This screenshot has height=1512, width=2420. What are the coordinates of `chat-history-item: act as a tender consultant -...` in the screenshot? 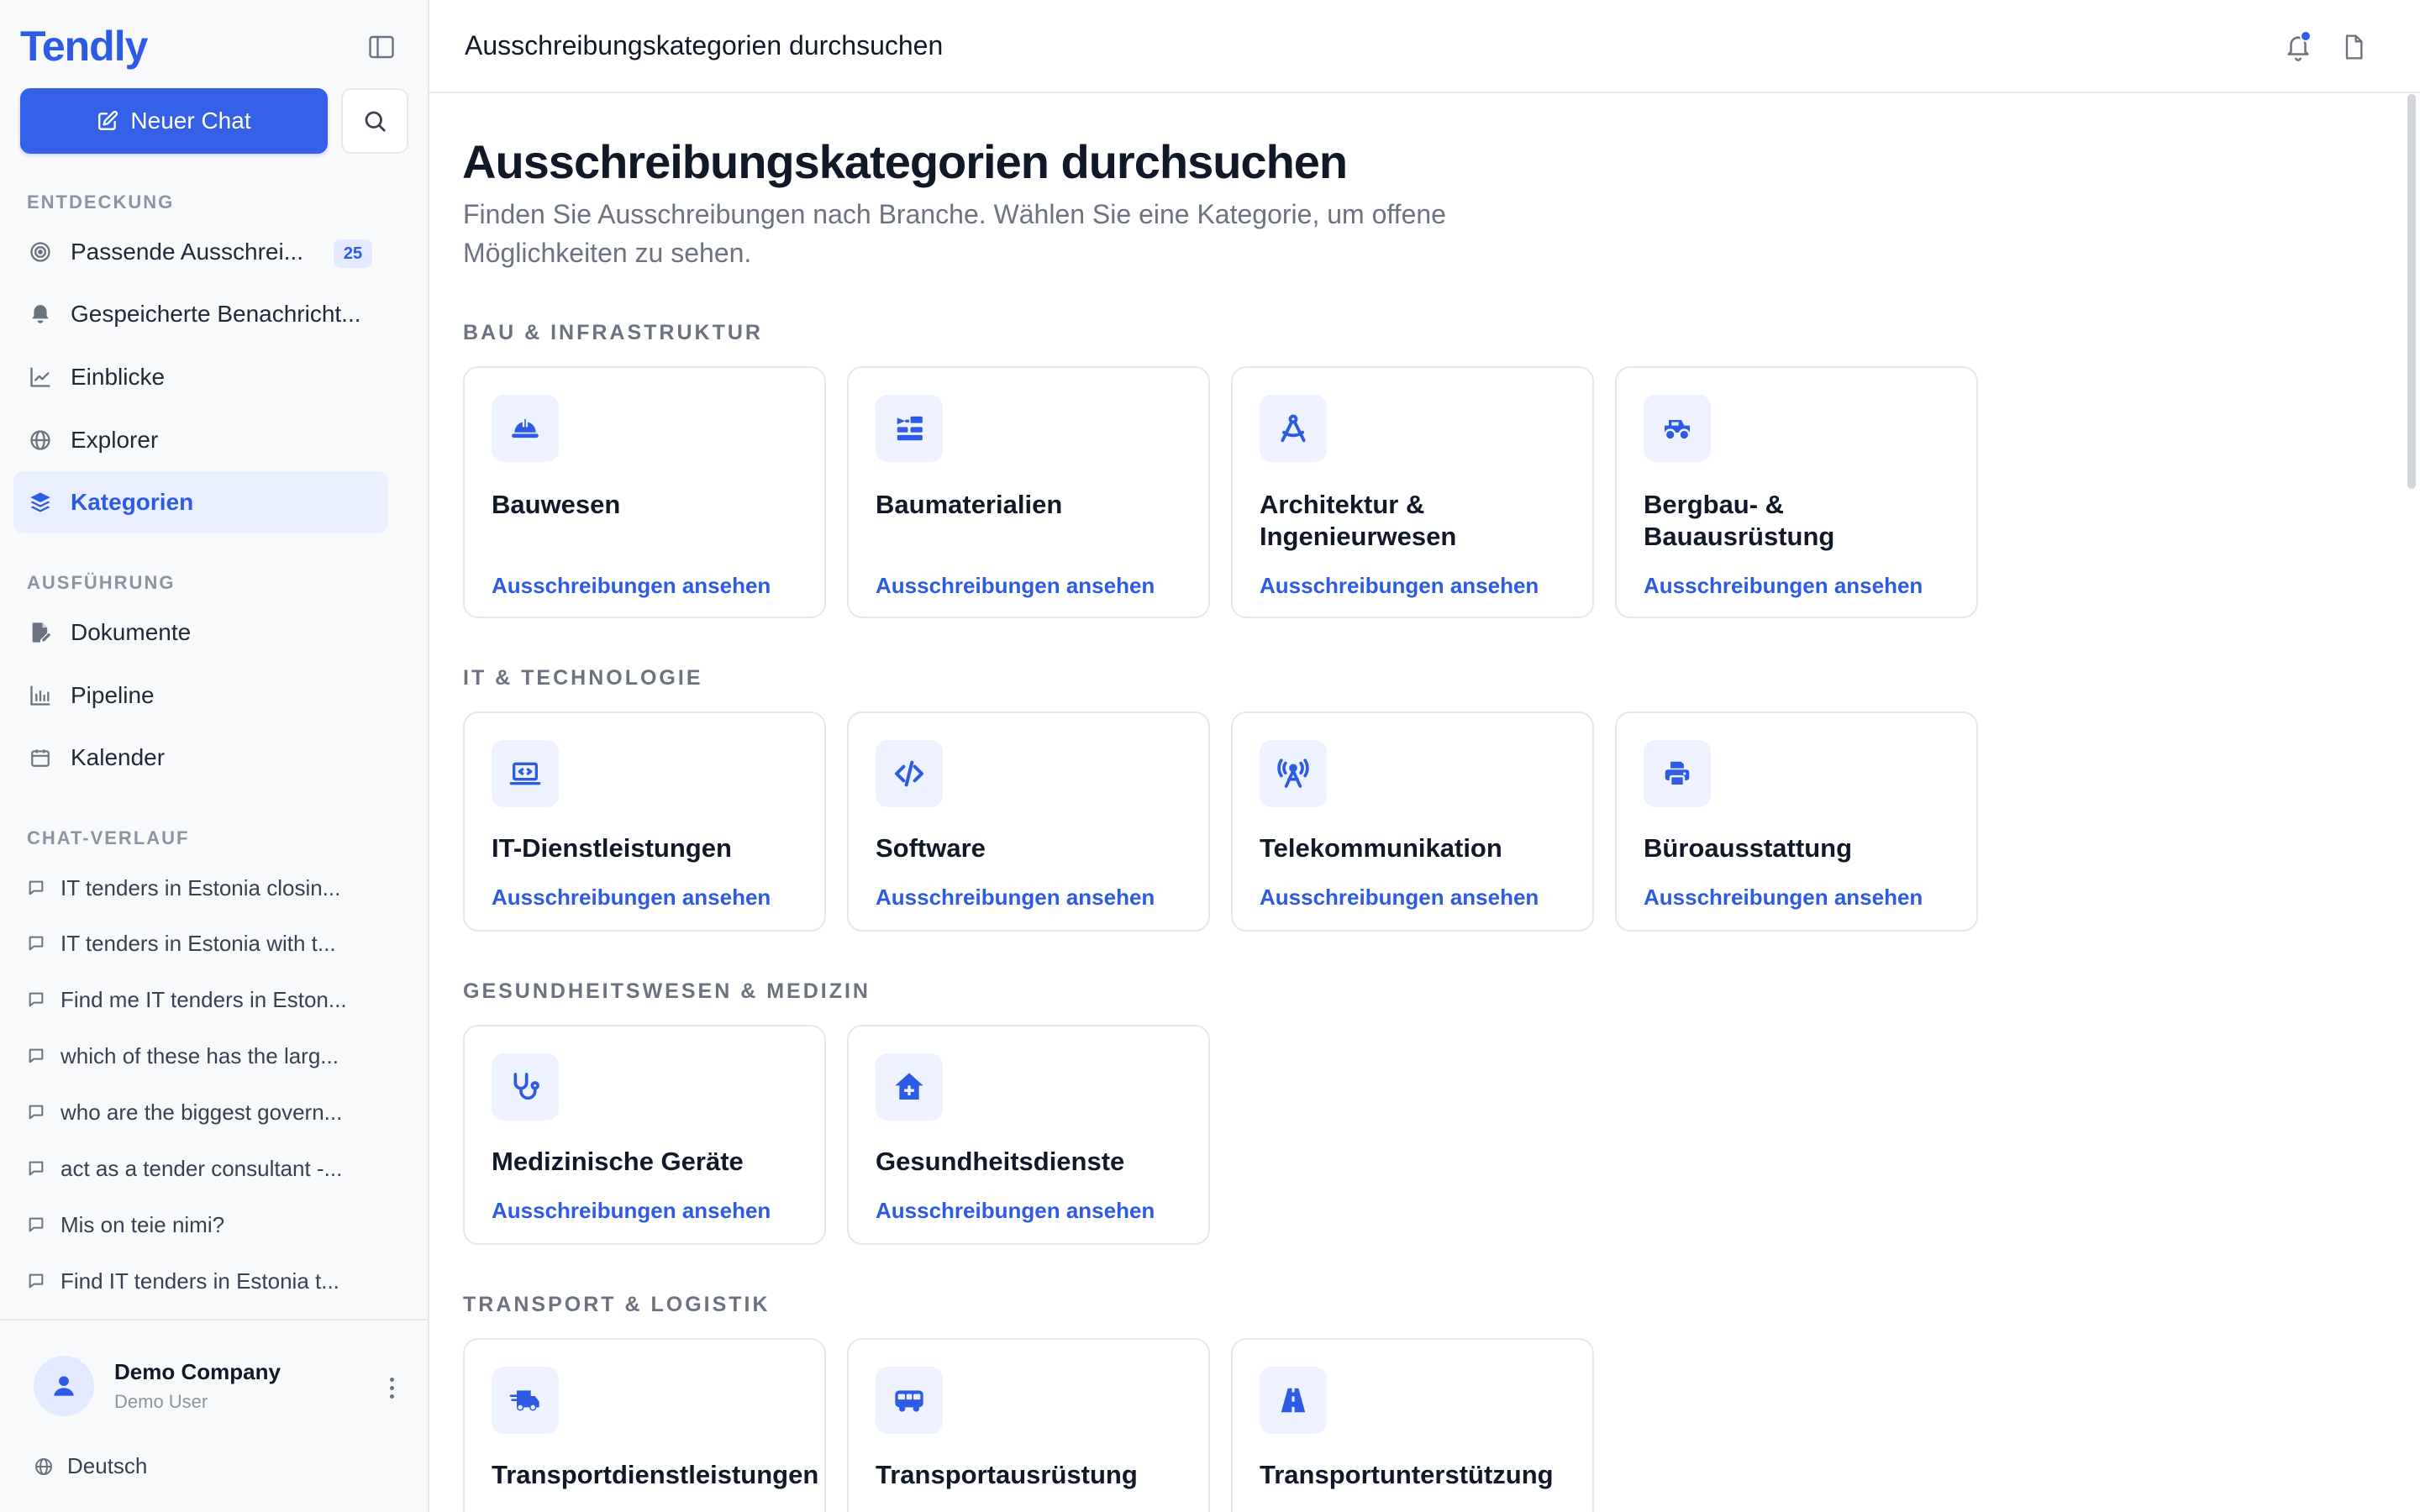 It's located at (203, 1168).